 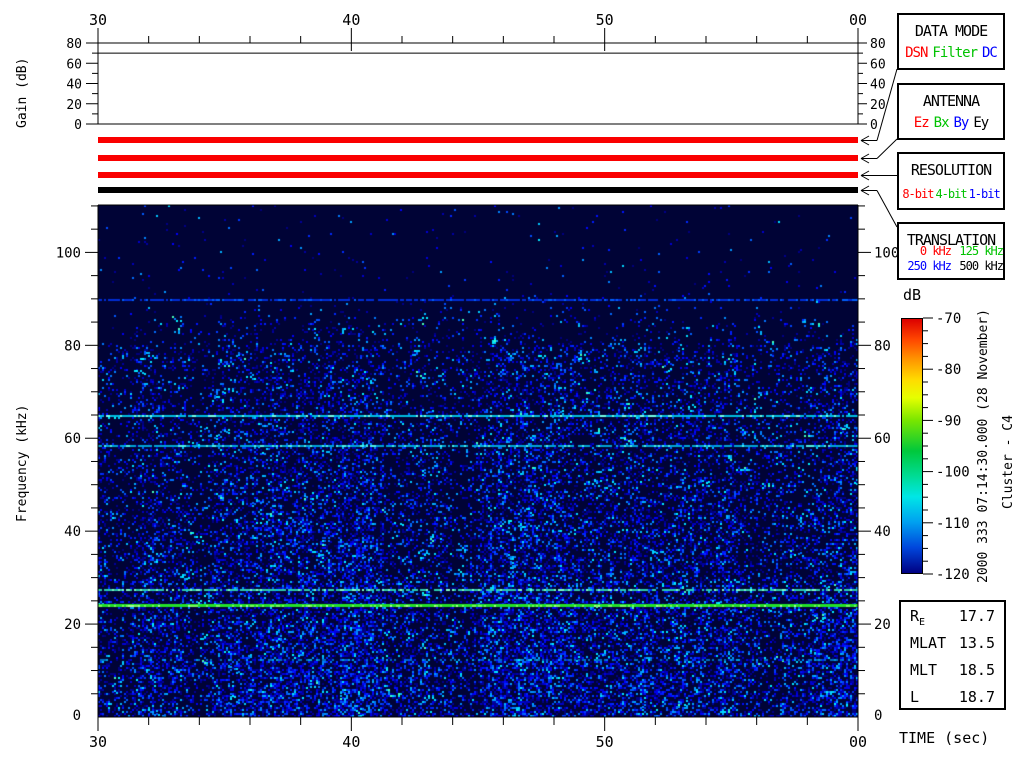 I want to click on resolution-title: RESOLUTION, so click(x=951, y=170).